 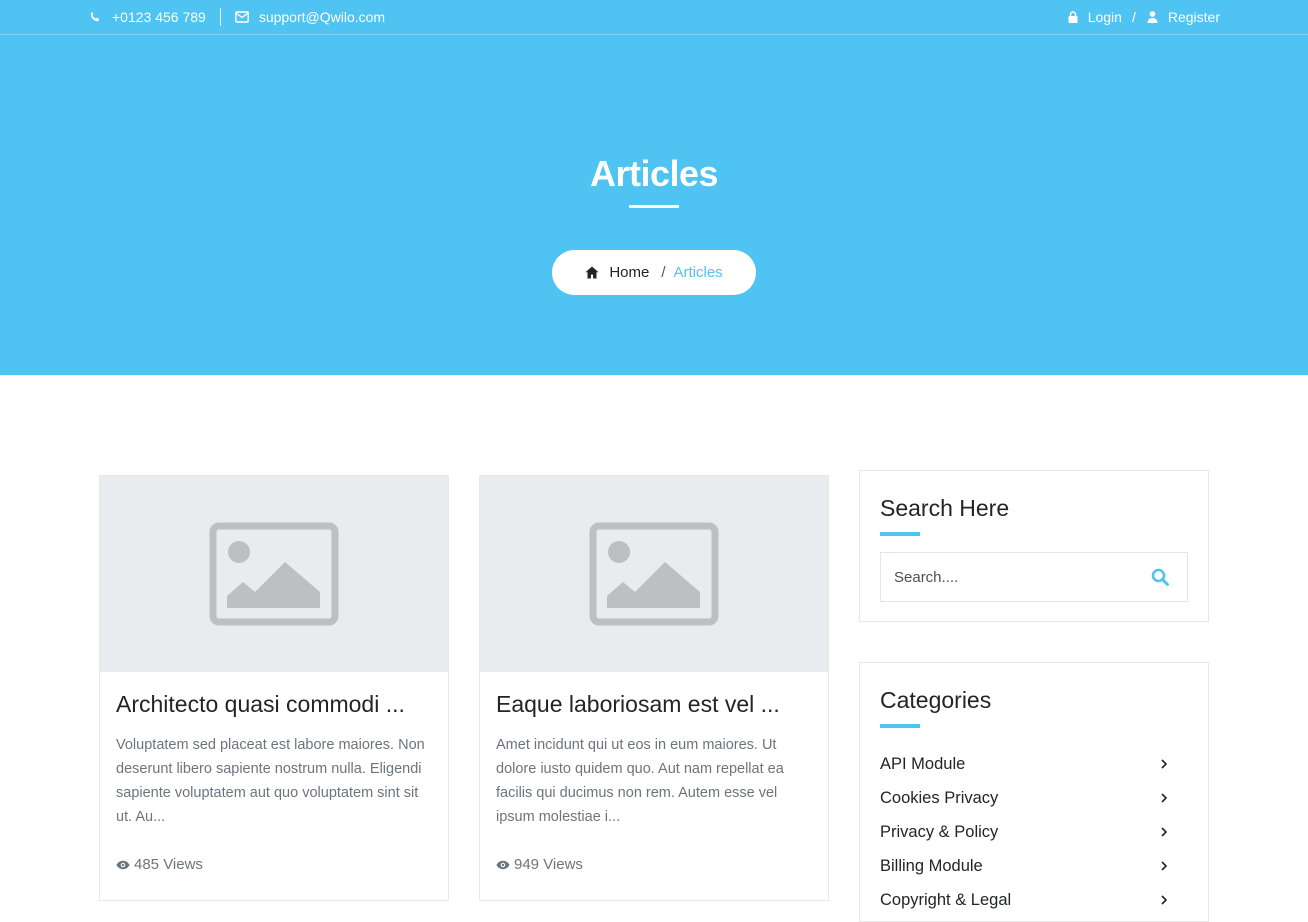 I want to click on category-item: Copyright & Legal, so click(x=1025, y=900).